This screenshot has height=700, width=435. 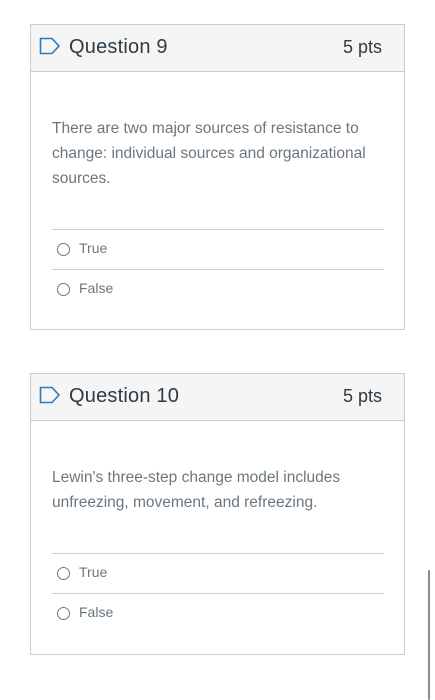 What do you see at coordinates (217, 48) in the screenshot?
I see `question-header: Question 9 5 pts` at bounding box center [217, 48].